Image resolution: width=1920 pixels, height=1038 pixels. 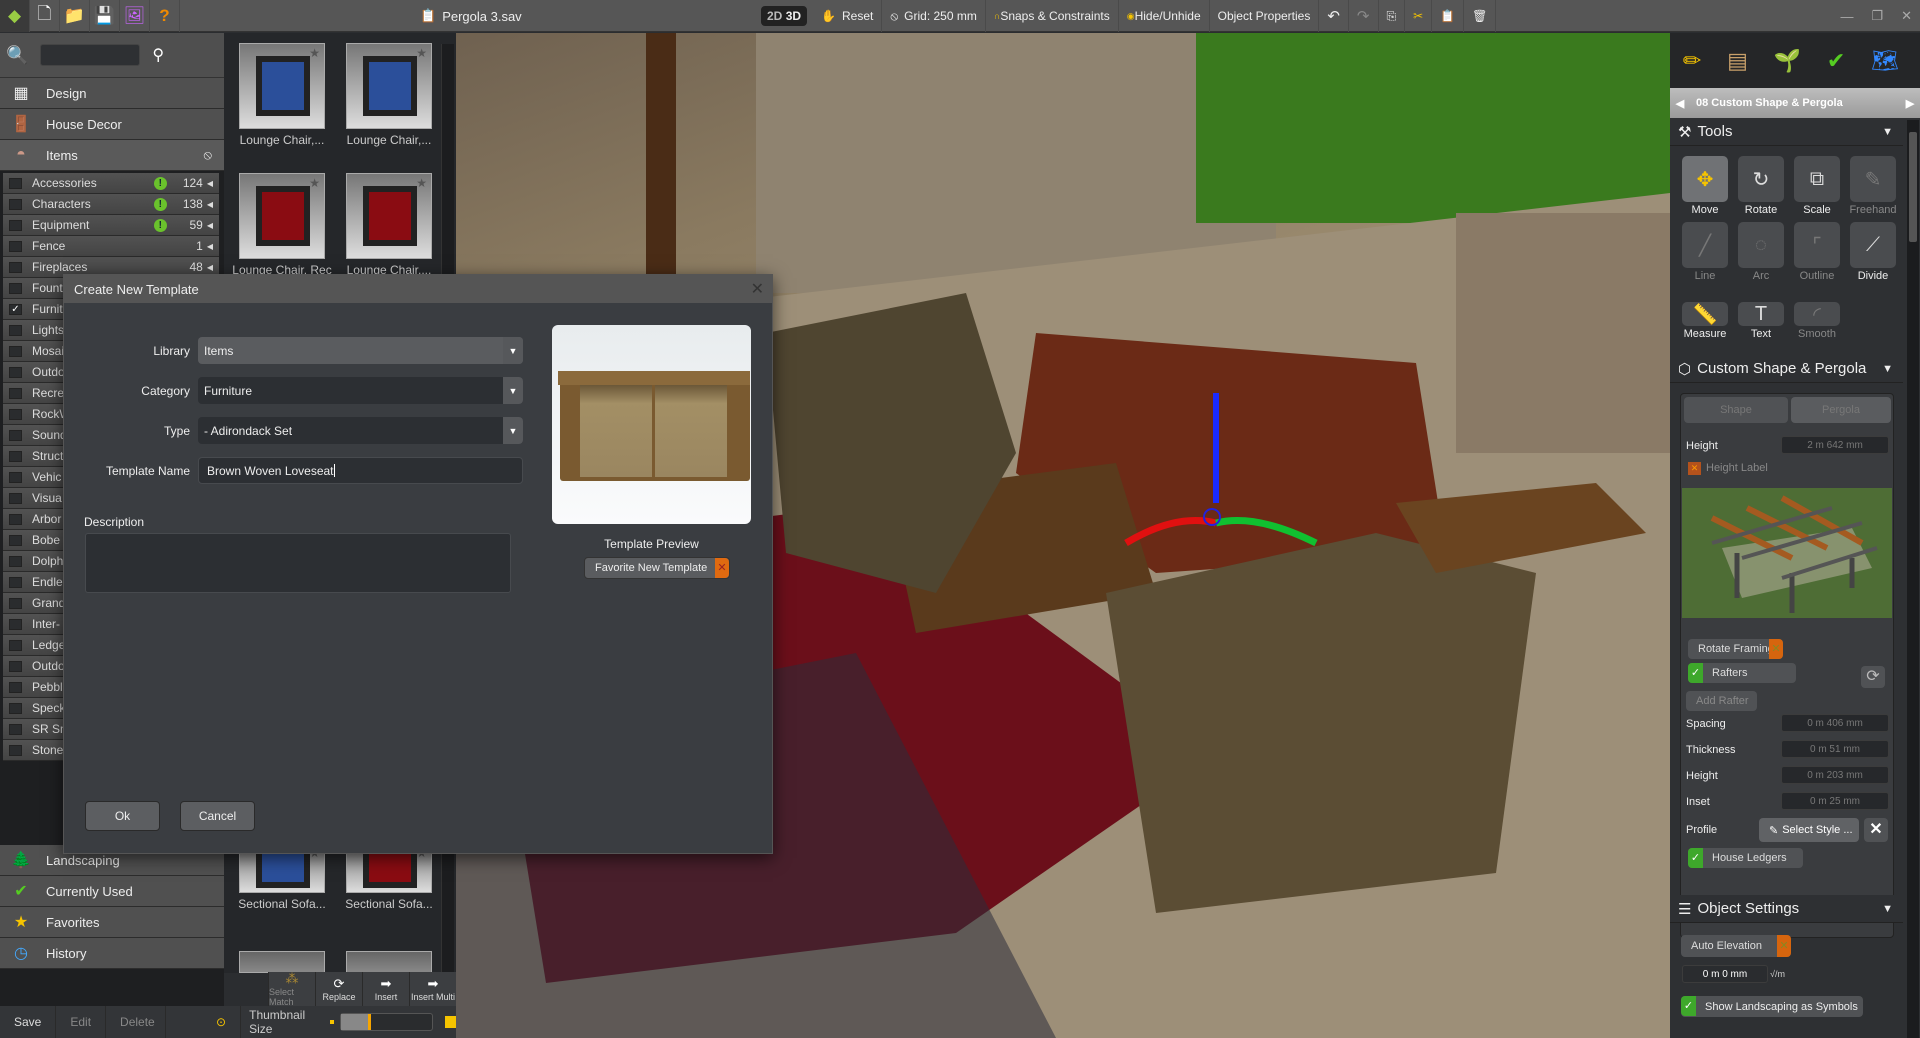 What do you see at coordinates (1480, 16) in the screenshot?
I see `delete-icon: 🗑` at bounding box center [1480, 16].